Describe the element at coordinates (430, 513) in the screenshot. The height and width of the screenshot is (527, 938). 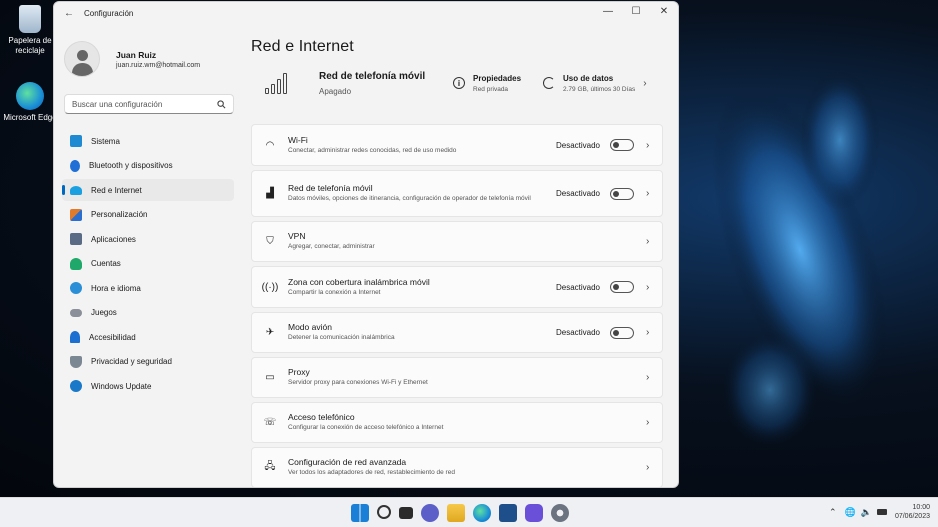
I see `chat-icon` at that location.